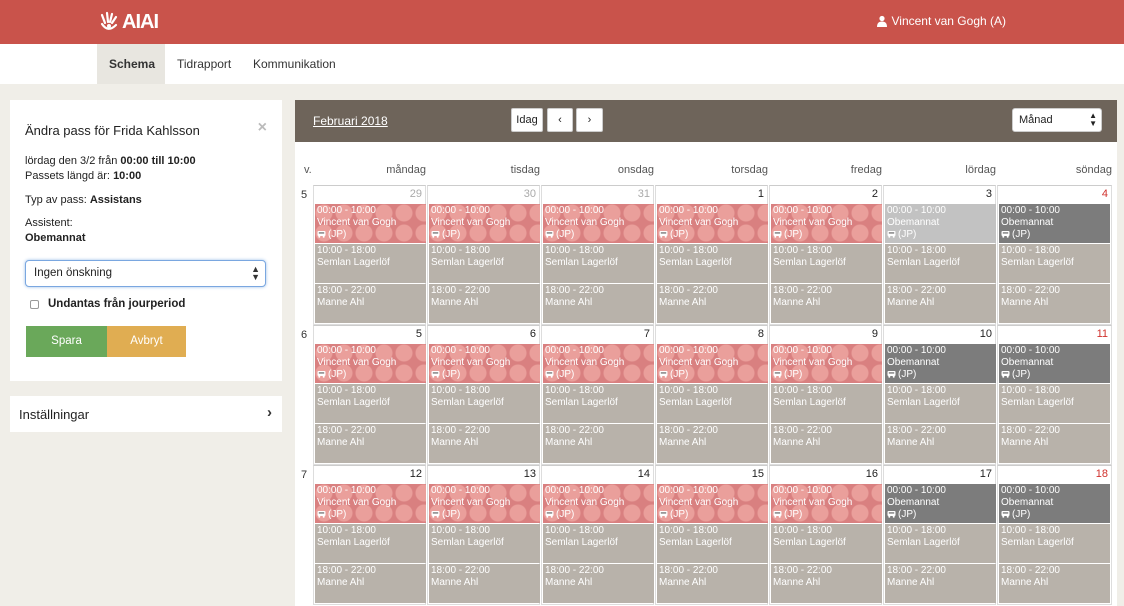 Image resolution: width=1124 pixels, height=606 pixels. I want to click on tab-kommunikation: Kommunikation, so click(294, 64).